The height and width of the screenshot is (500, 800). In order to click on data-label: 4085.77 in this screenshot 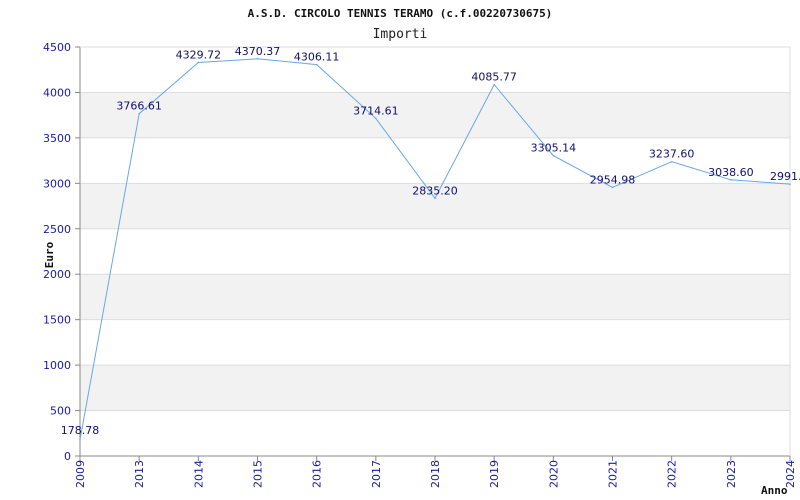, I will do `click(494, 77)`.